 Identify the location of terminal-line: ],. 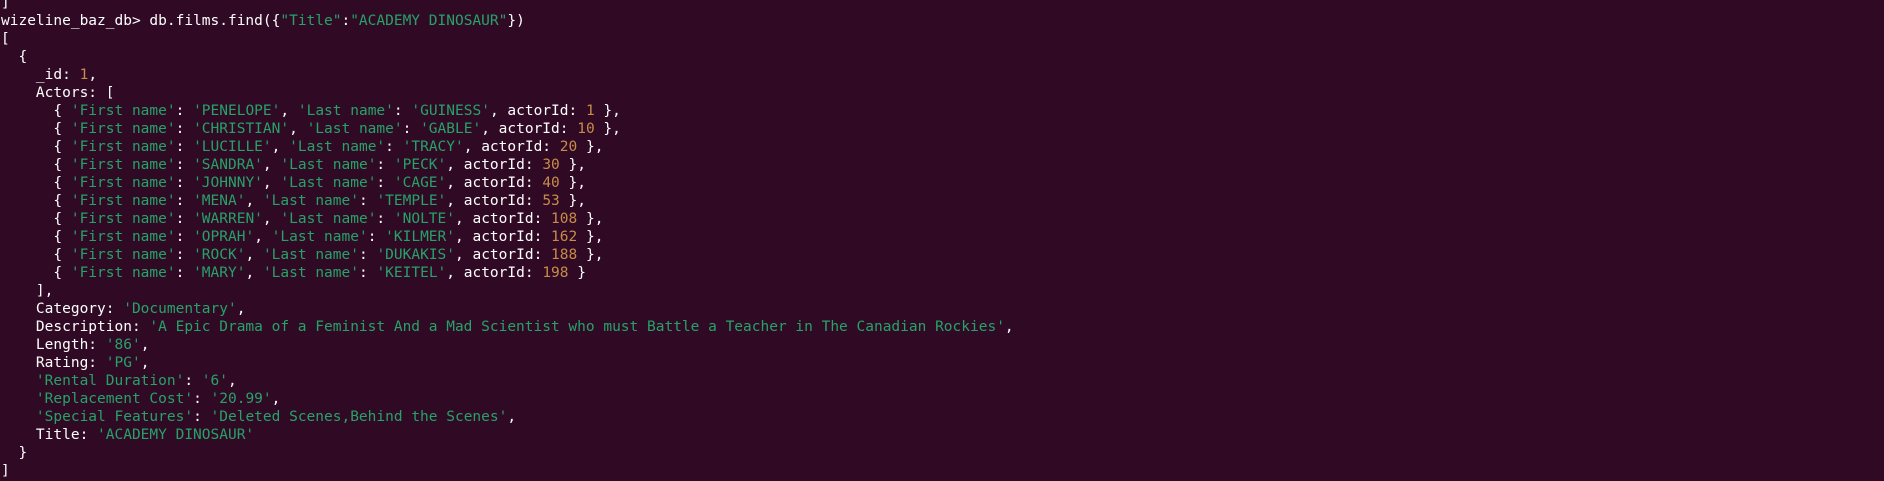
(507, 291).